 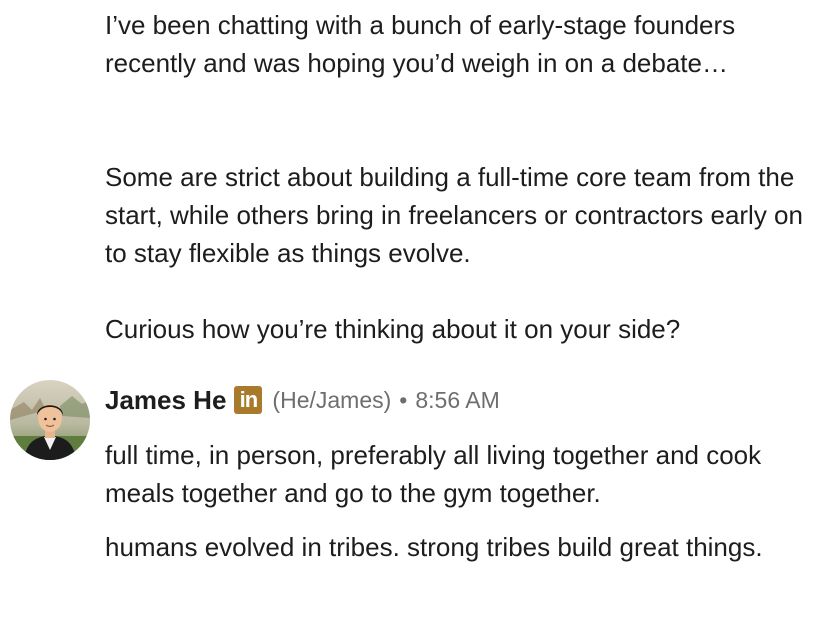 I want to click on avatar, so click(x=50, y=420).